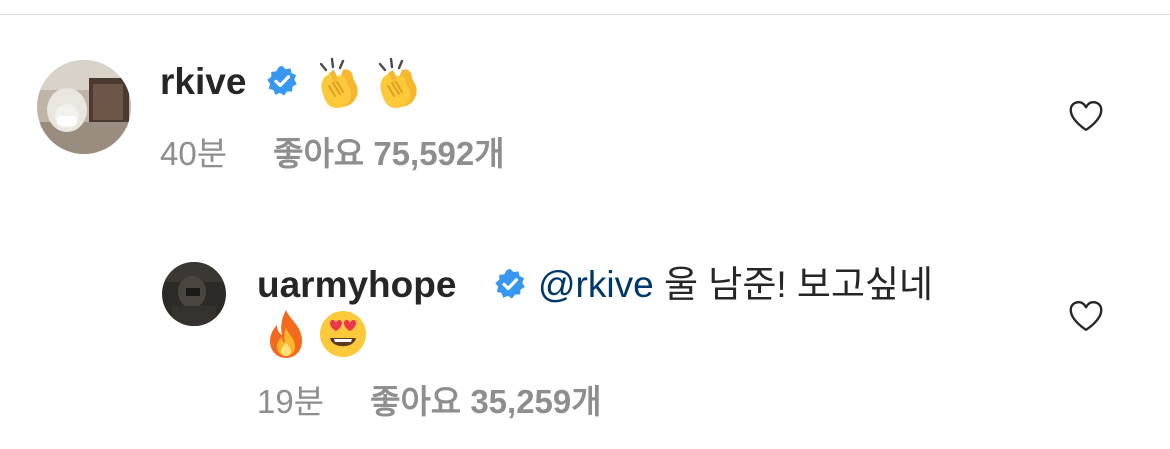 The height and width of the screenshot is (449, 1170). Describe the element at coordinates (343, 334) in the screenshot. I see `heart-eyes-face-icon` at that location.